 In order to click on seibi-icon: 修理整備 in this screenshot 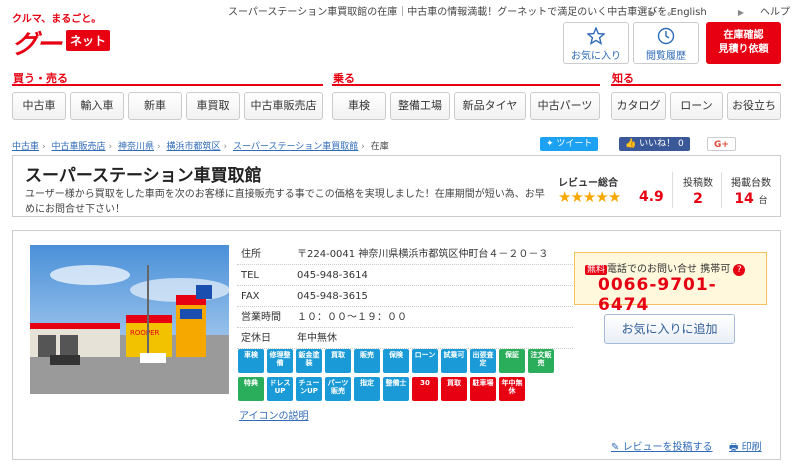, I will do `click(280, 361)`.